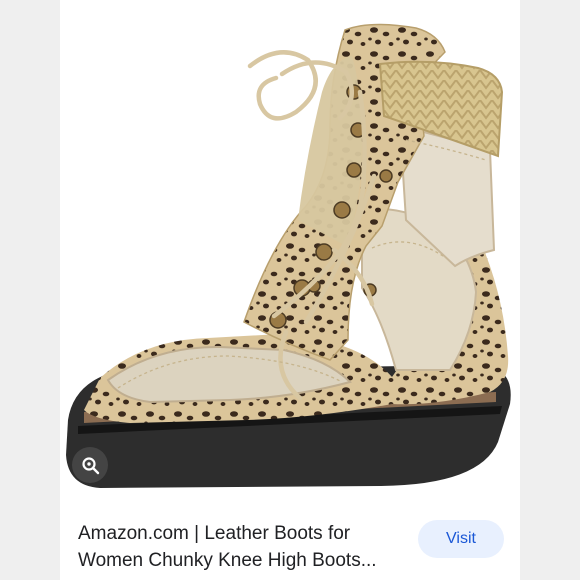  I want to click on caption-line-1: Amazon.com | Leather Boots for, so click(214, 533).